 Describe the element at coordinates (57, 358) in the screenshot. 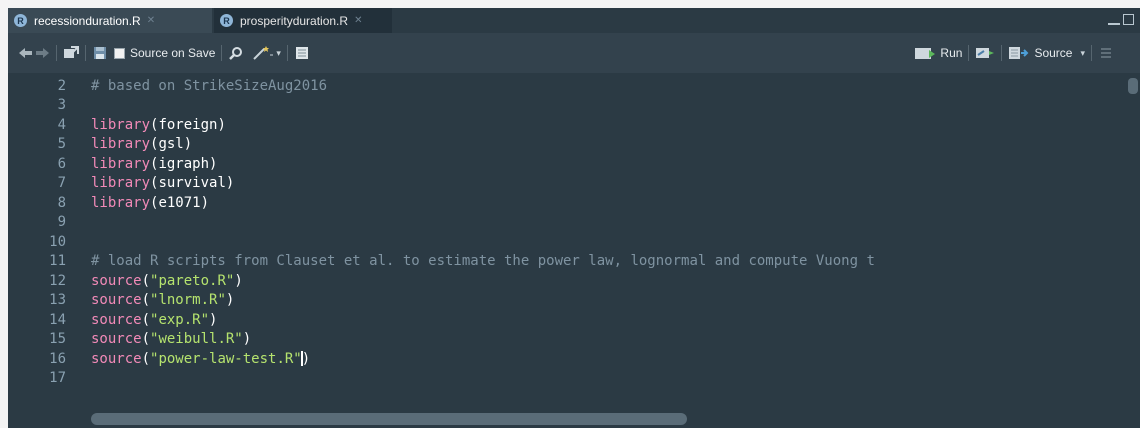

I see `line-number: 16` at that location.